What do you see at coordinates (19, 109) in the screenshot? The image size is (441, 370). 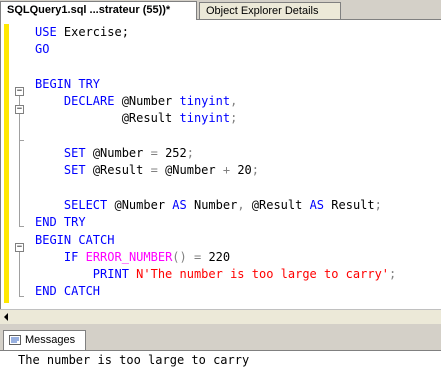 I see `collapse-declare-icon: −` at bounding box center [19, 109].